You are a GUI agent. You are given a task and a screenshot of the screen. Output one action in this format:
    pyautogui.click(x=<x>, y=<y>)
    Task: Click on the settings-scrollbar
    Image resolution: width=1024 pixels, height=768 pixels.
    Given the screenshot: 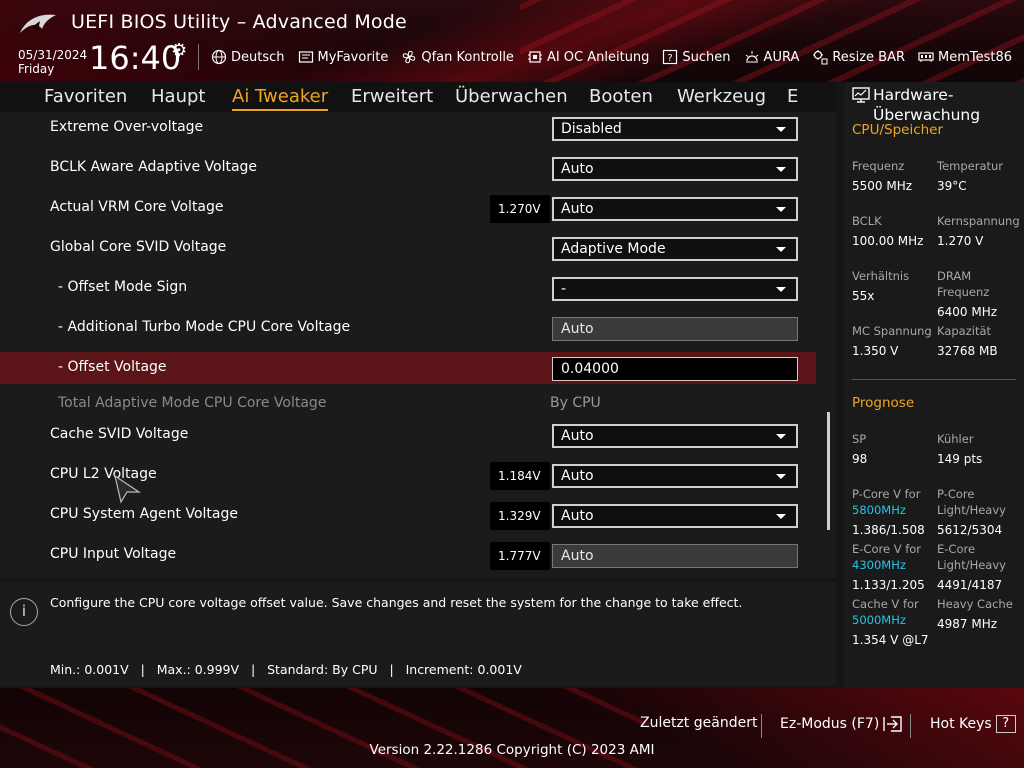 What is the action you would take?
    pyautogui.click(x=828, y=471)
    